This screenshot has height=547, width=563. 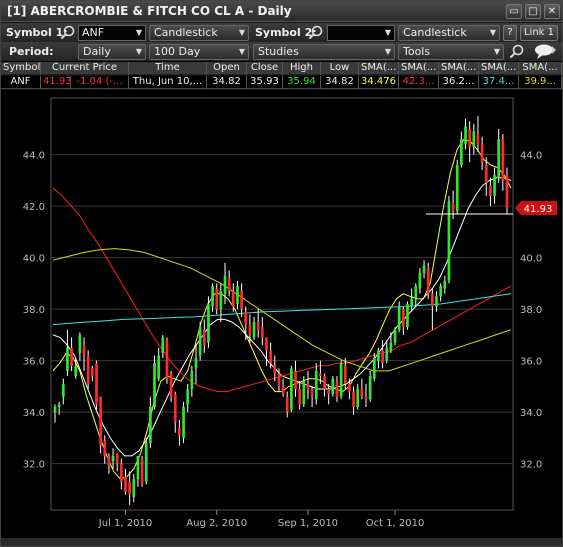 I want to click on period-select: Daily ▼, so click(x=112, y=52).